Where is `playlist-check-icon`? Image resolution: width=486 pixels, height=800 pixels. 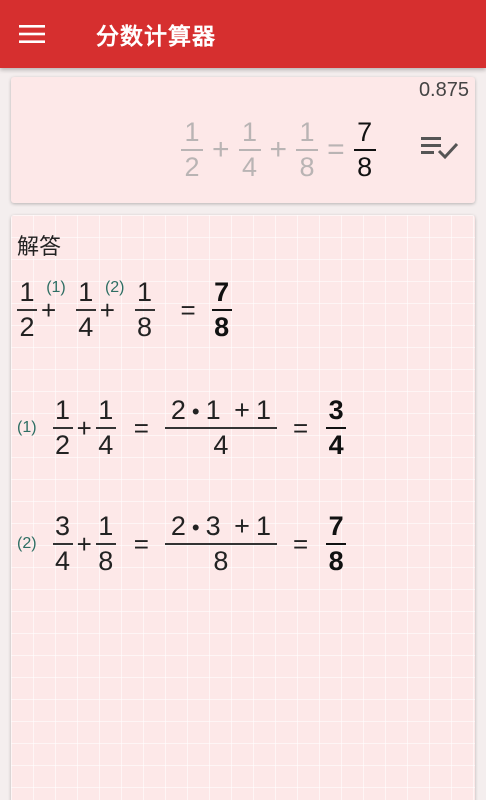
playlist-check-icon is located at coordinates (440, 148).